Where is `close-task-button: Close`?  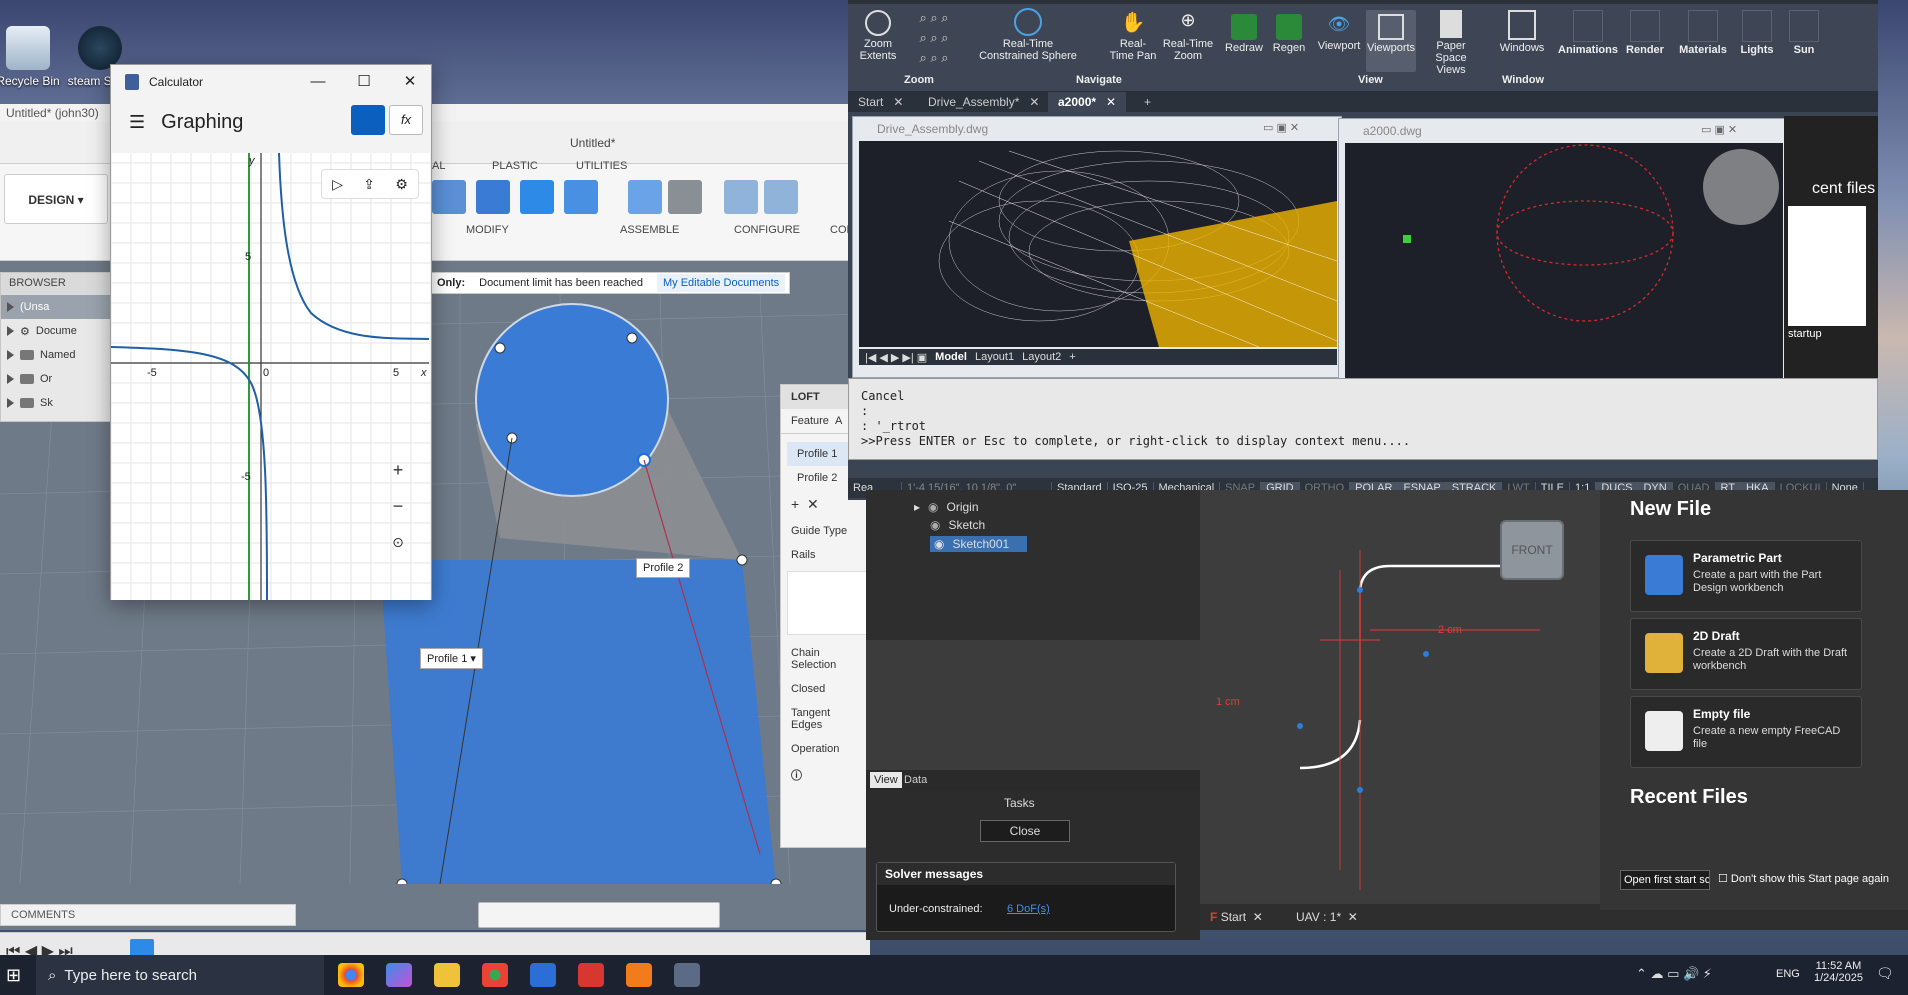 close-task-button: Close is located at coordinates (1025, 831).